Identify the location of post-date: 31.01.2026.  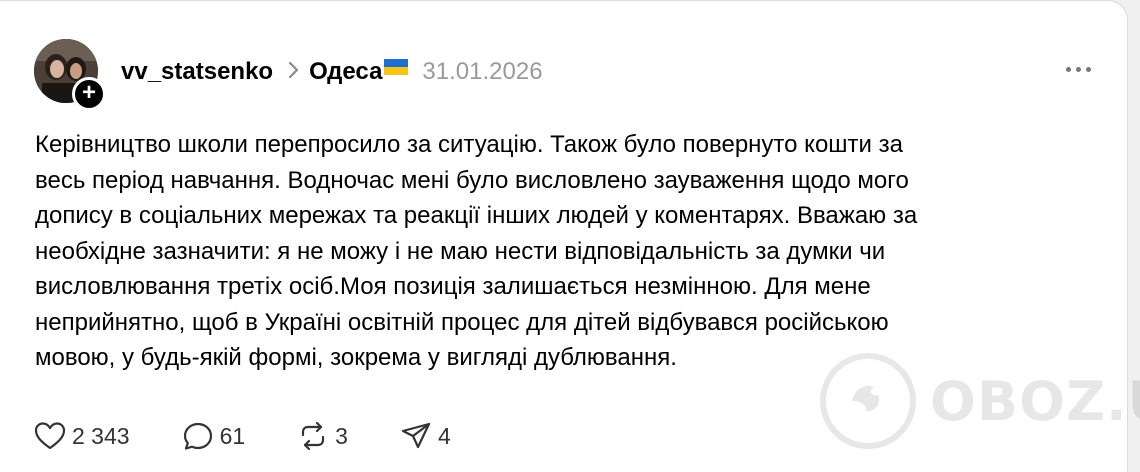
(482, 71).